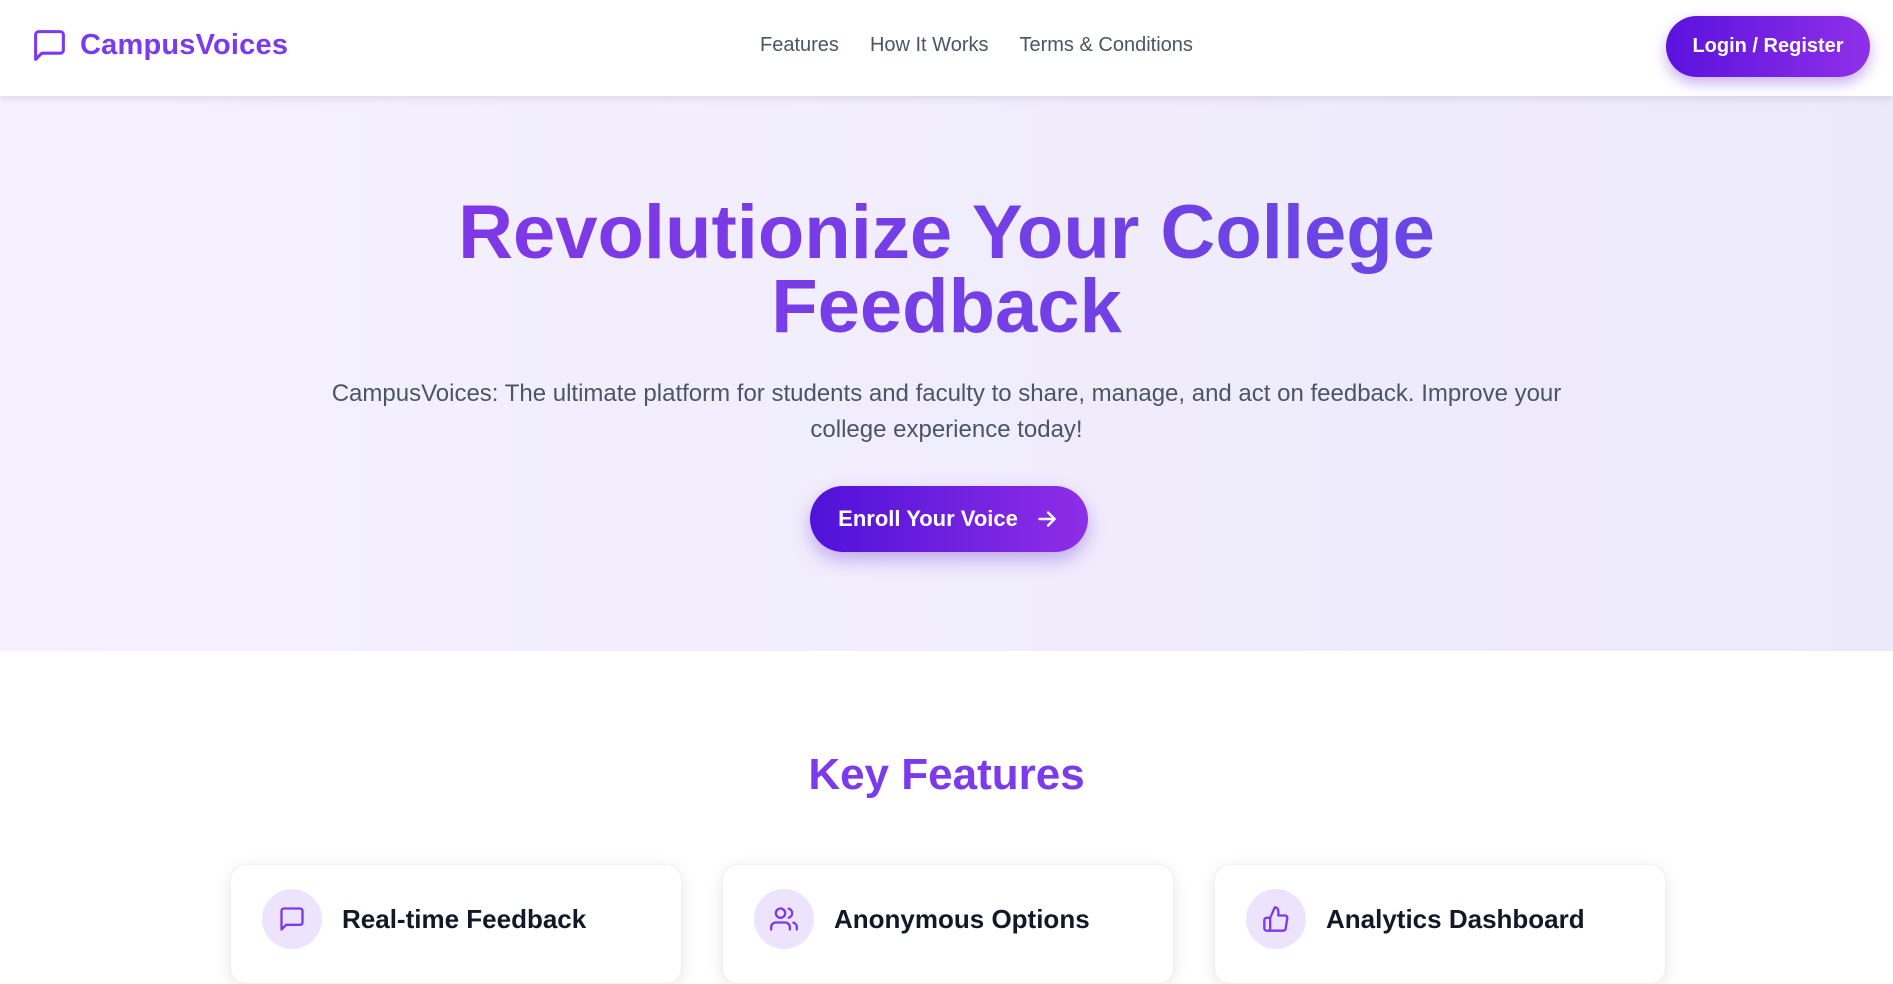 This screenshot has height=984, width=1893. Describe the element at coordinates (946, 306) in the screenshot. I see `hero-title-line-2: Feedback` at that location.